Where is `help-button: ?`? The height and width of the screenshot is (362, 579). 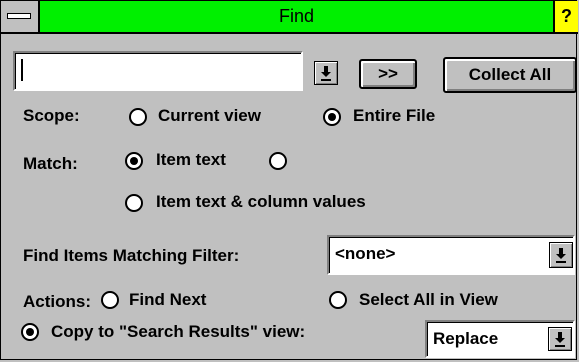 help-button: ? is located at coordinates (565, 16).